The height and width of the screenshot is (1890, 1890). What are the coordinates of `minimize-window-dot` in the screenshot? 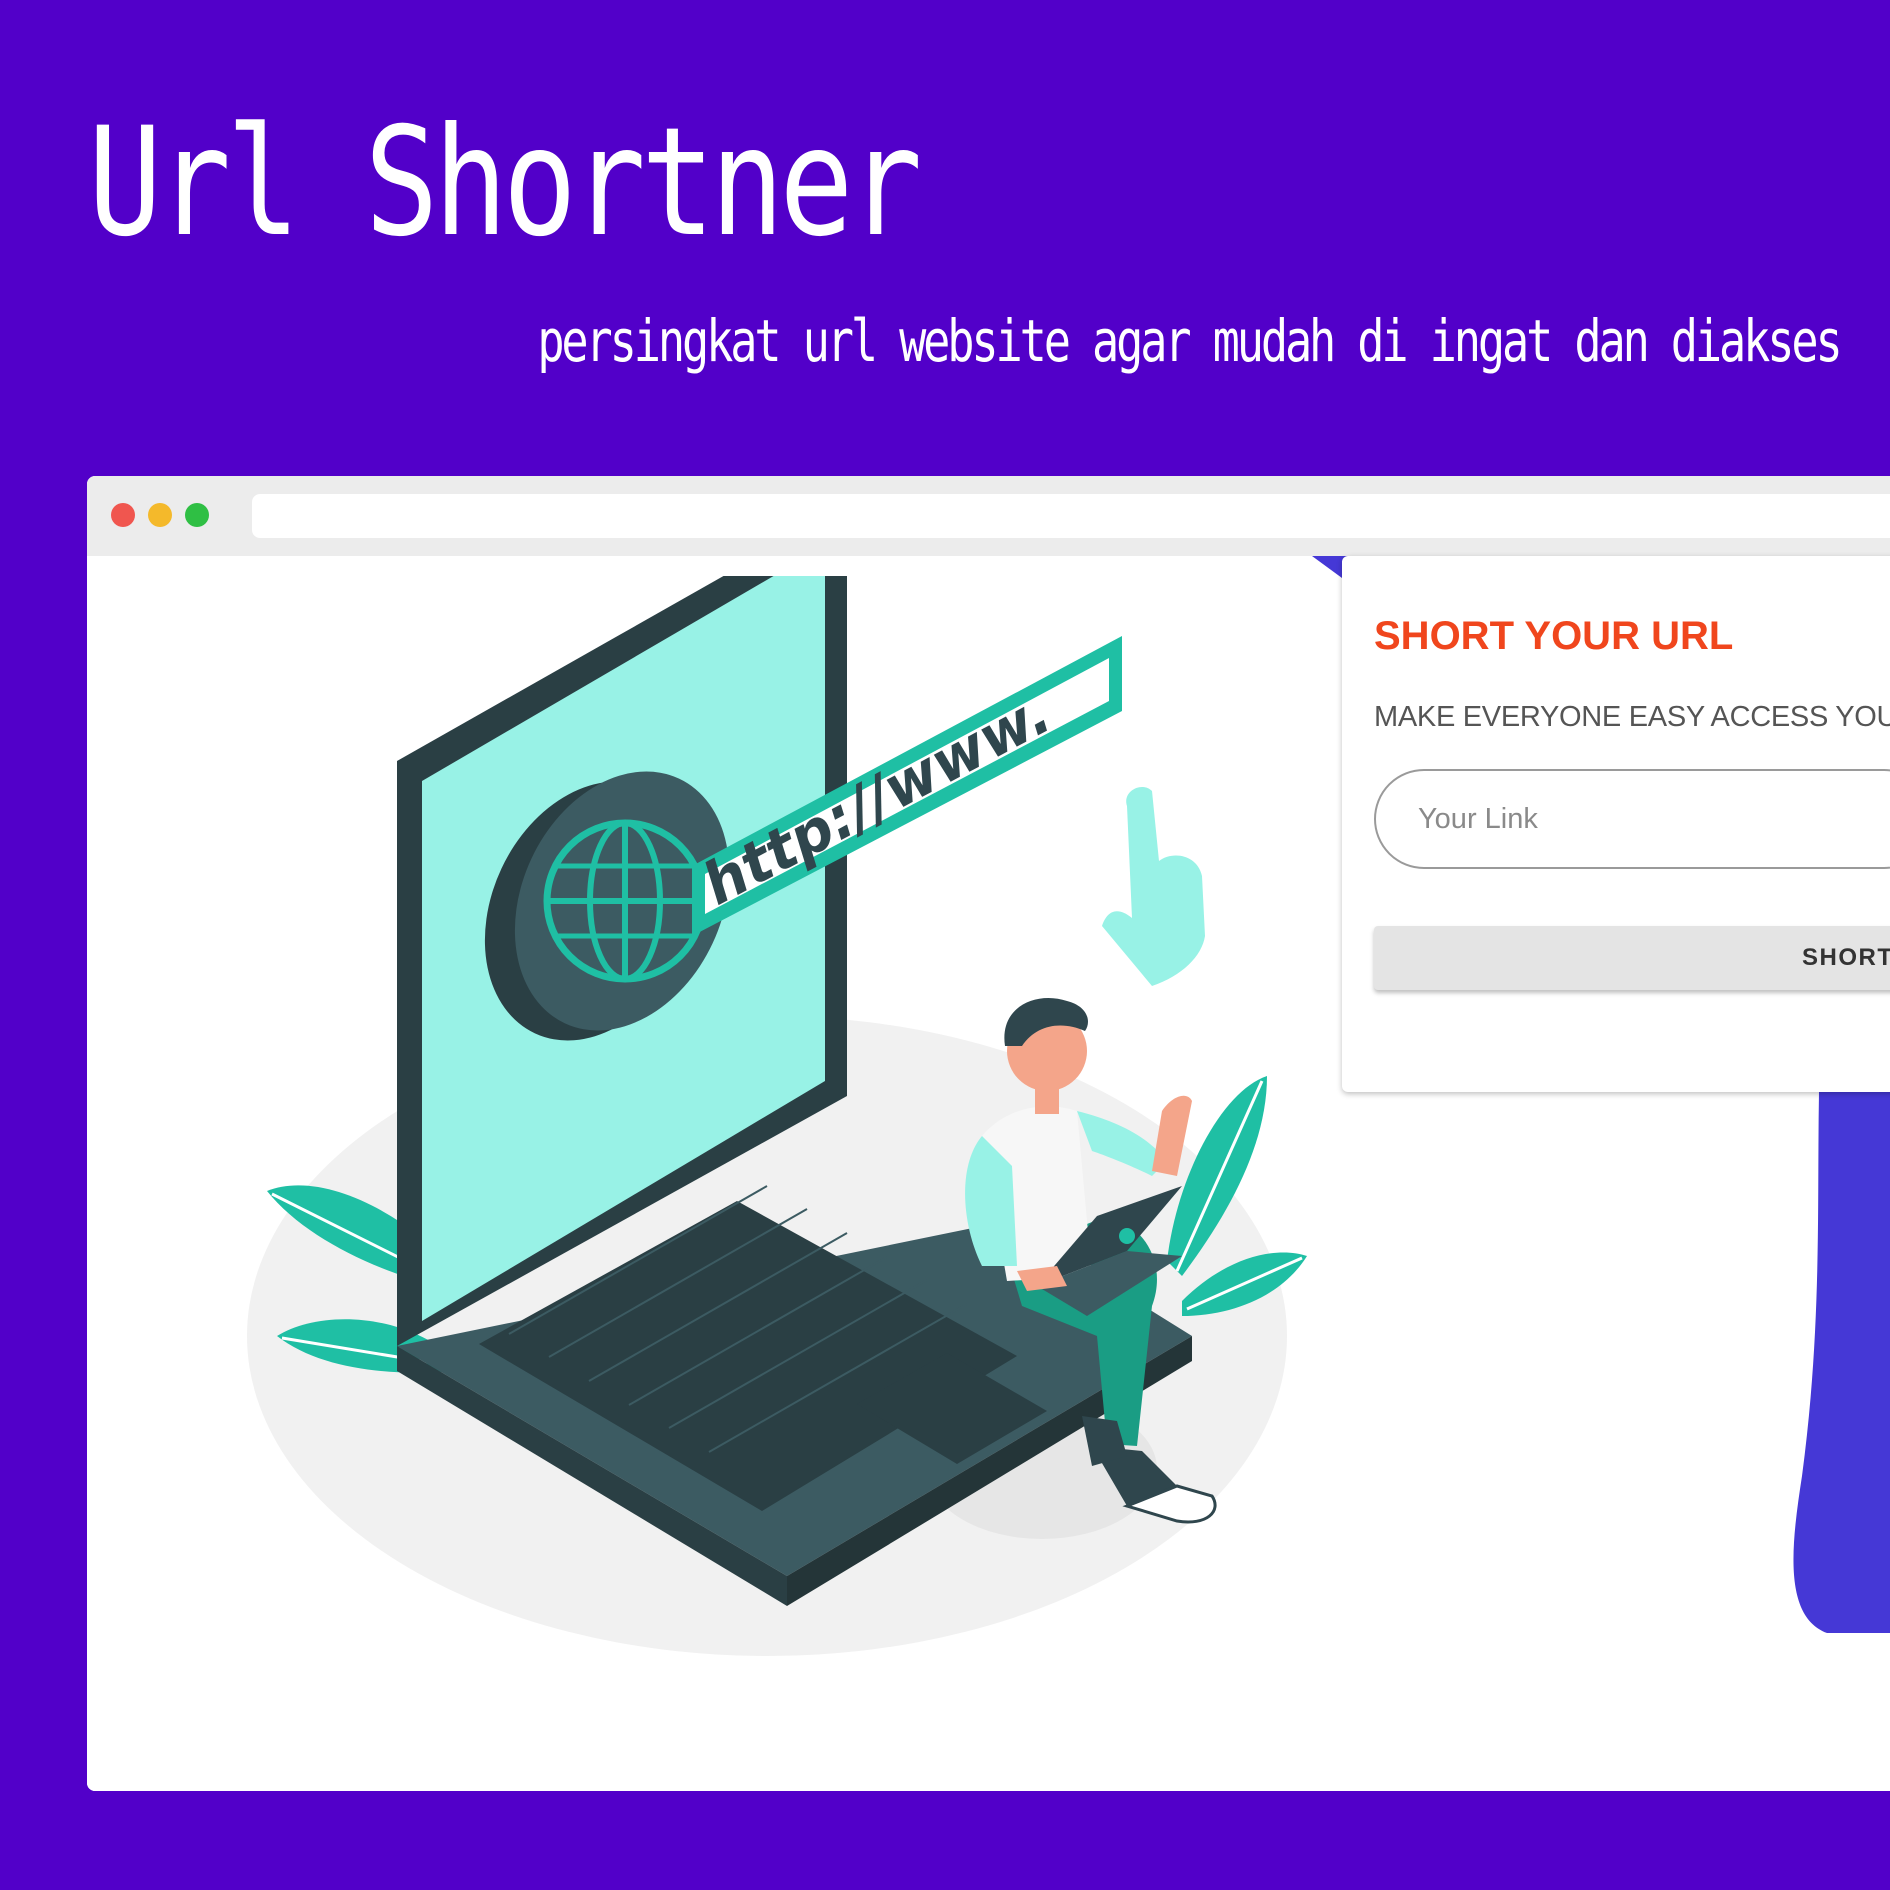 It's located at (160, 515).